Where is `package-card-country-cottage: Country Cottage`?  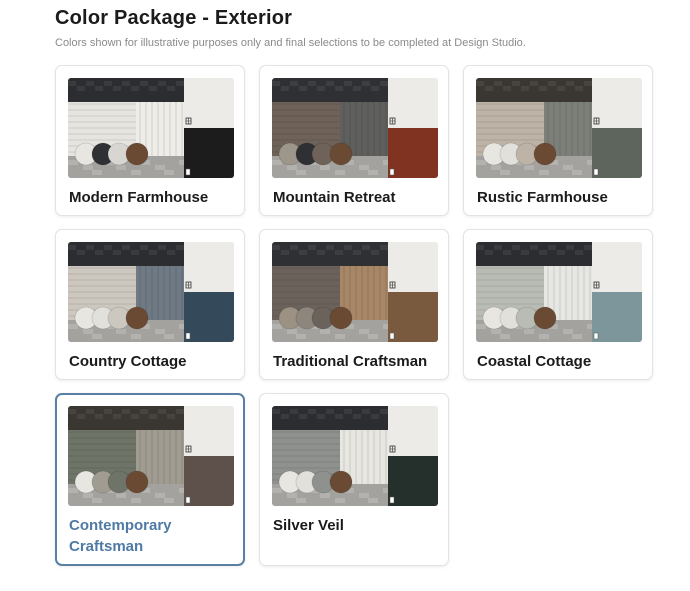 package-card-country-cottage: Country Cottage is located at coordinates (150, 304).